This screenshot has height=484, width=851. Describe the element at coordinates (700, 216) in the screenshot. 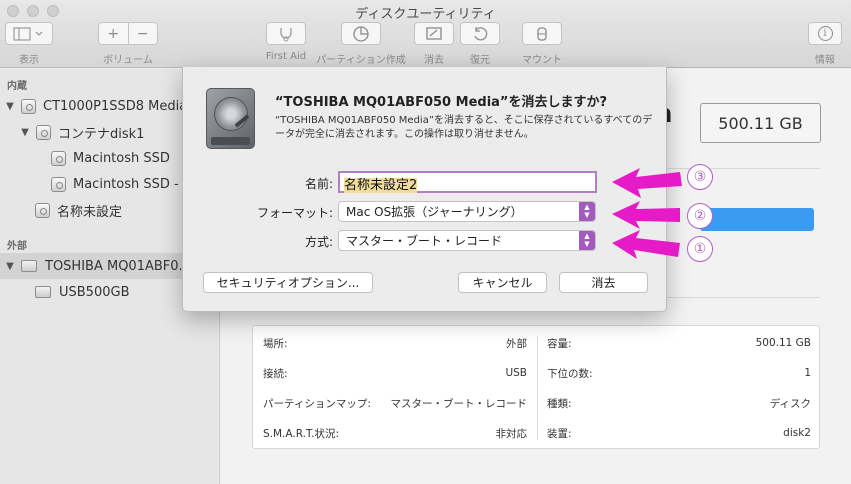

I see `annotation-number-2: ②` at that location.